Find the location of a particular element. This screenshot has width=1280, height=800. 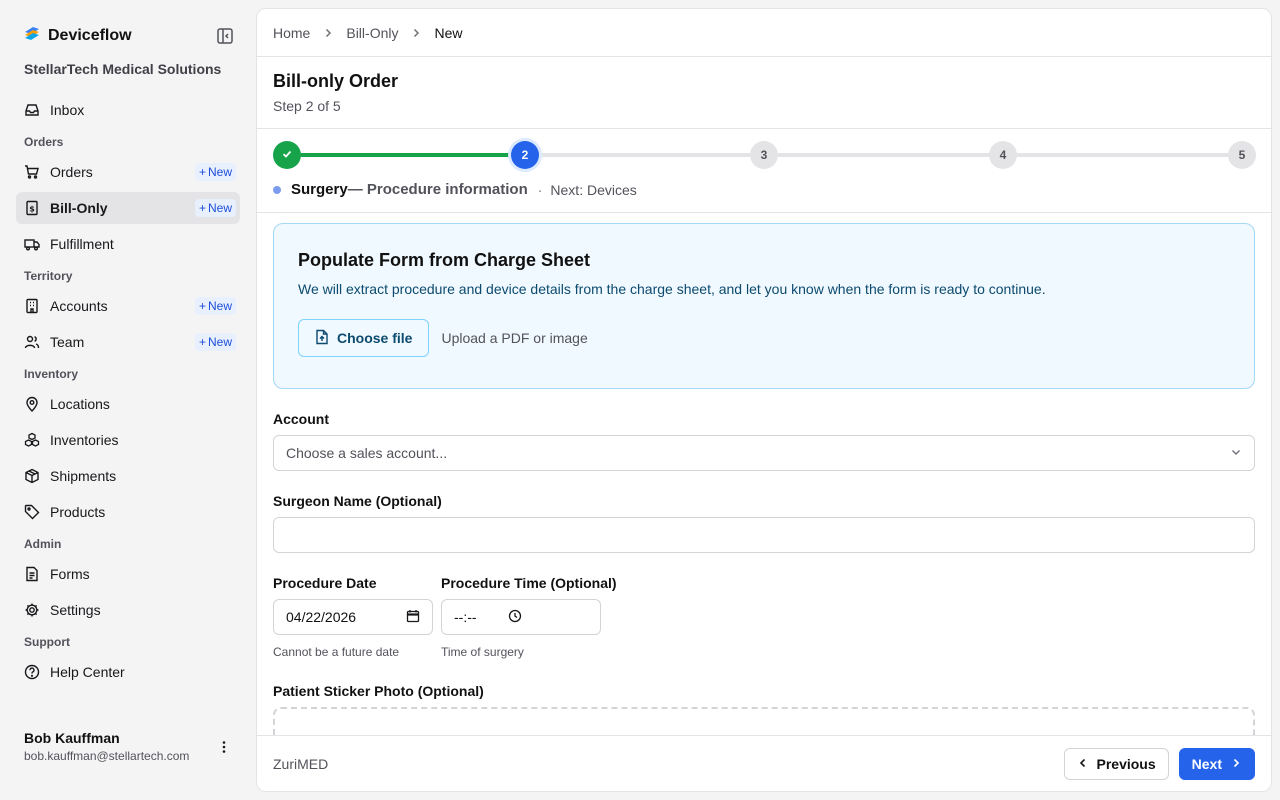

sidebar-item-label: Team is located at coordinates (67, 342).